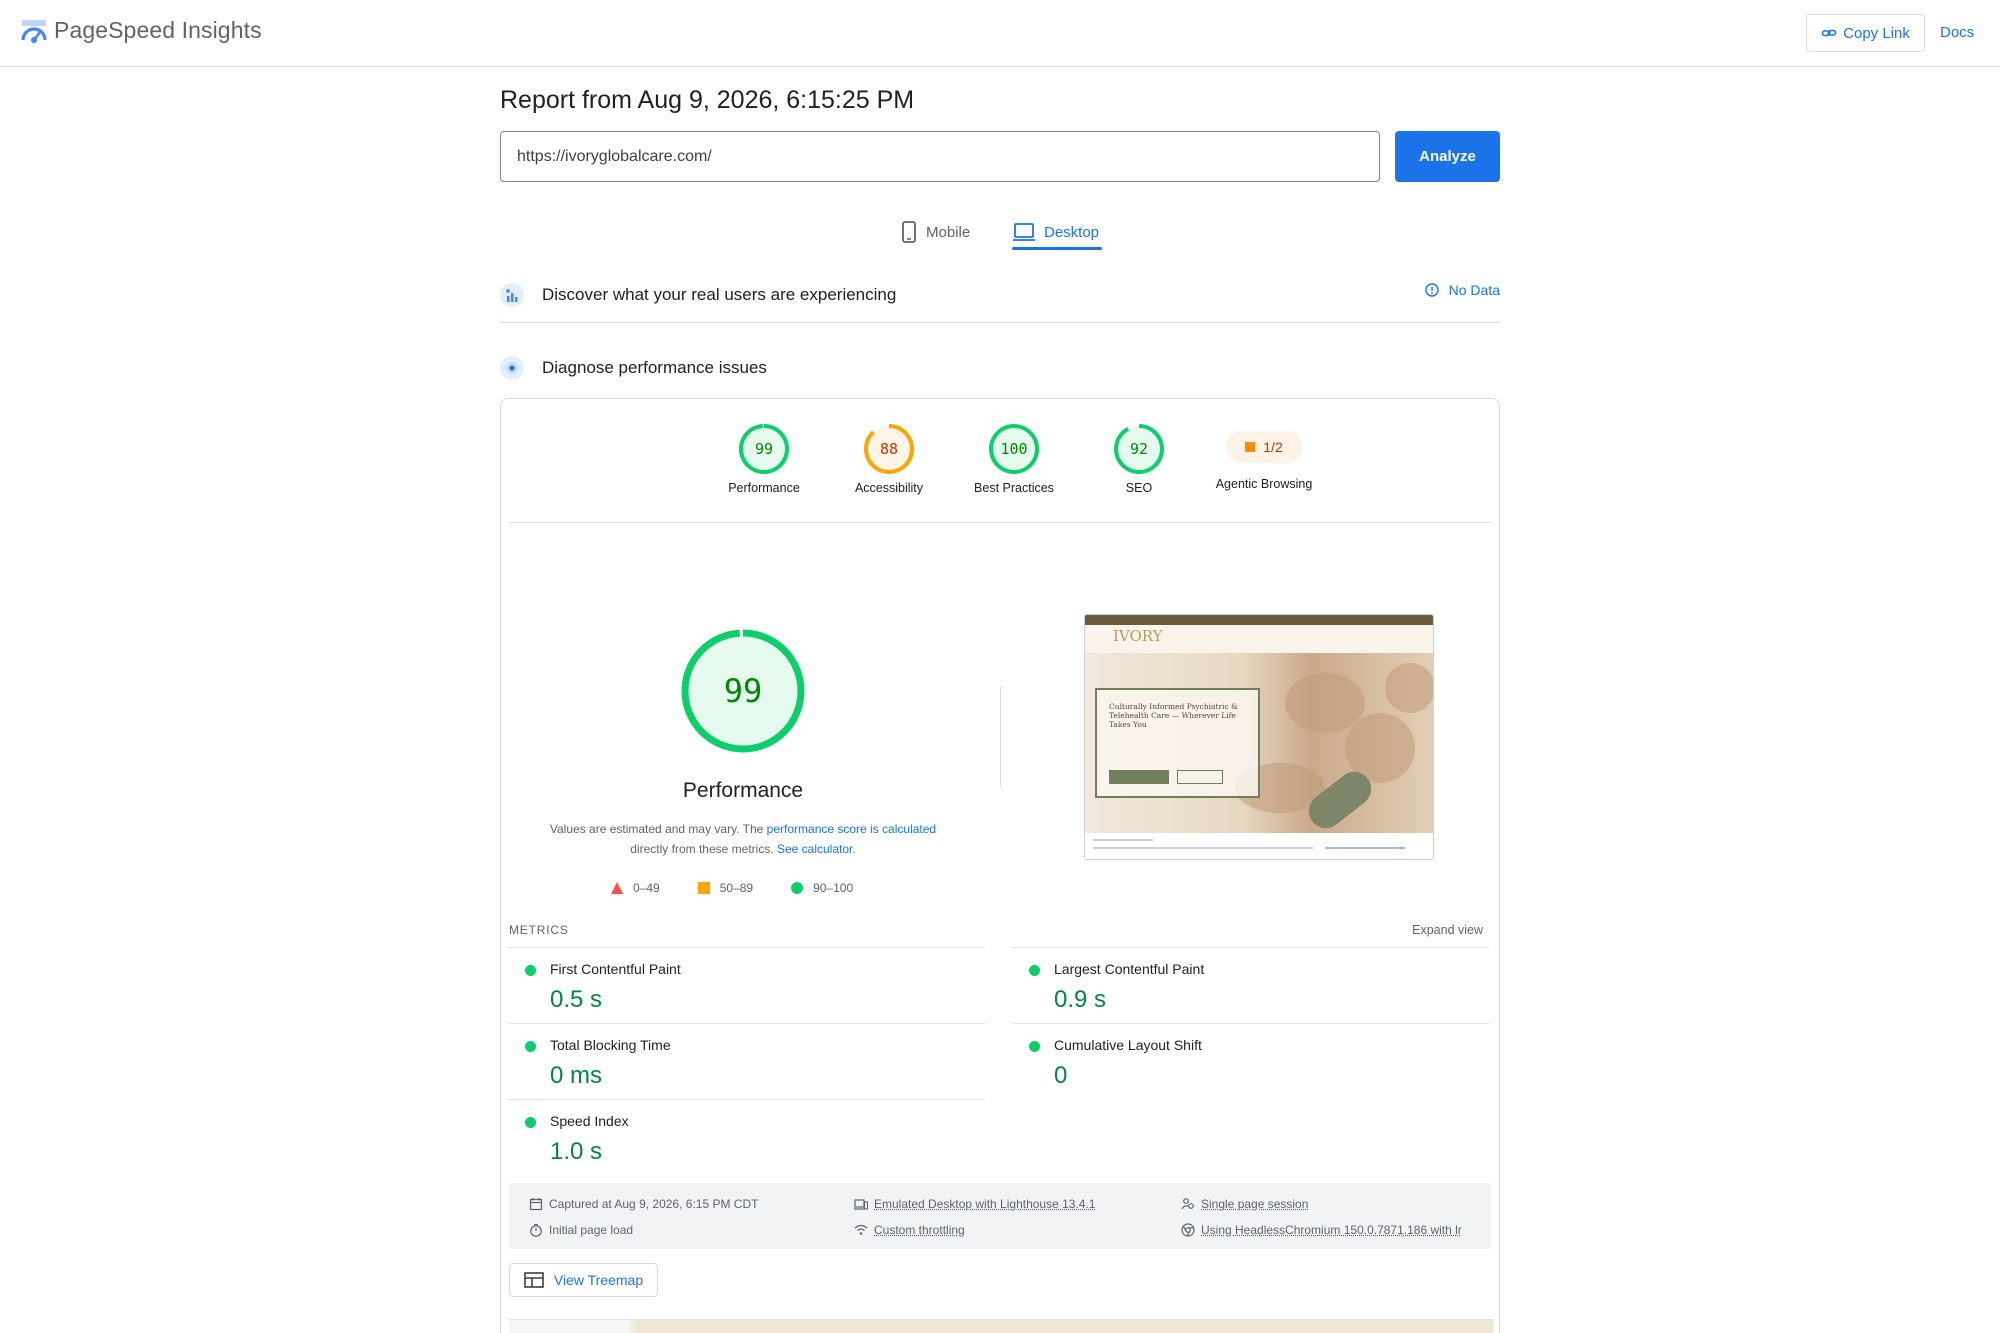  Describe the element at coordinates (851, 829) in the screenshot. I see `score-calculated-link: performance score is calculated` at that location.